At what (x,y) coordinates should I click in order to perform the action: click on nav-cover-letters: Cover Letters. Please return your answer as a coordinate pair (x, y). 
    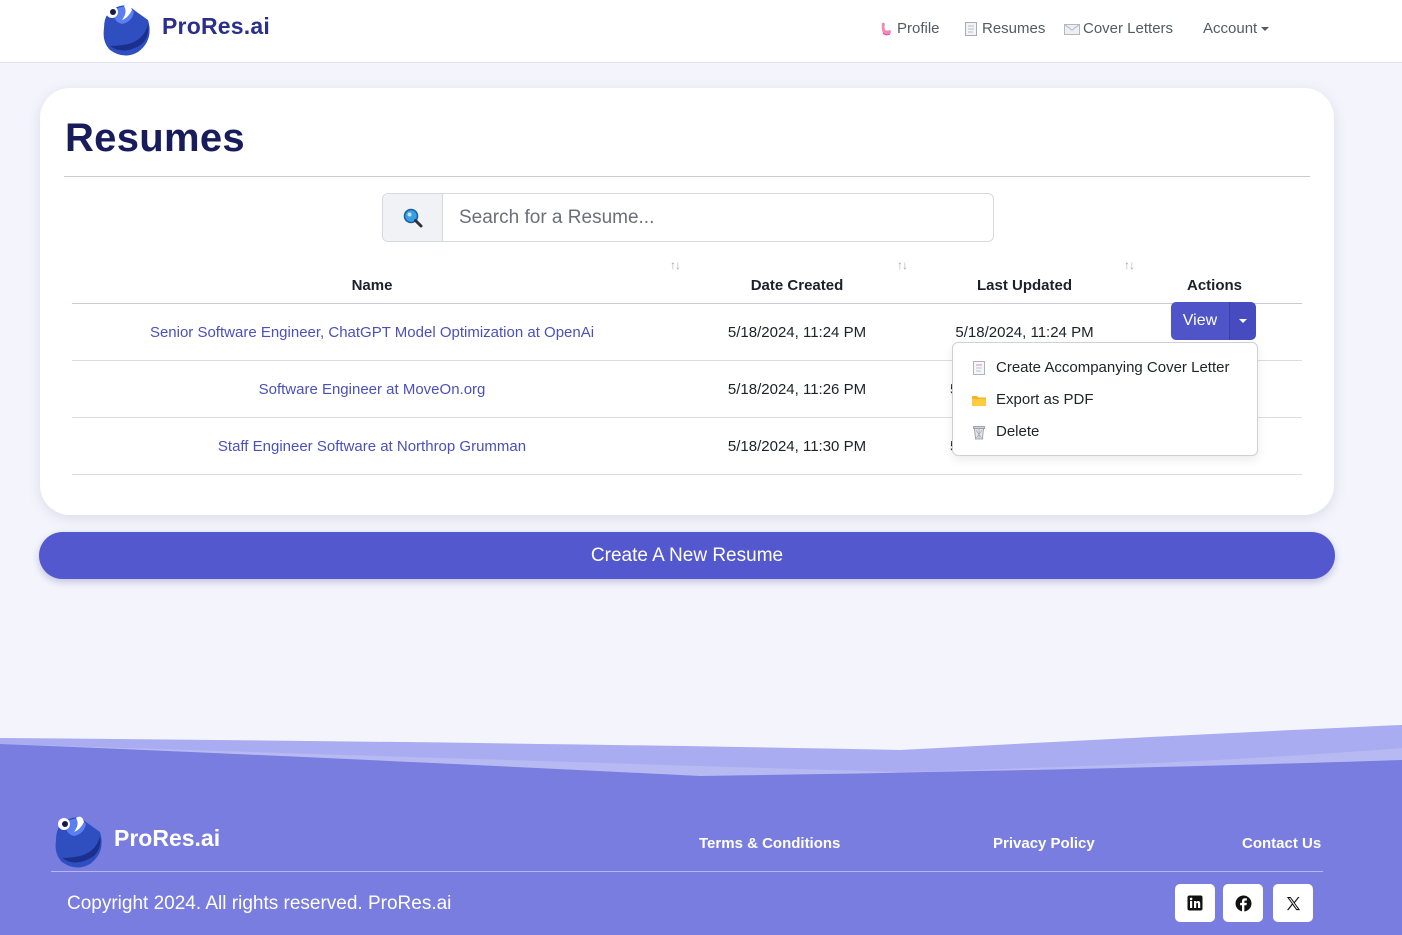
    Looking at the image, I should click on (1118, 28).